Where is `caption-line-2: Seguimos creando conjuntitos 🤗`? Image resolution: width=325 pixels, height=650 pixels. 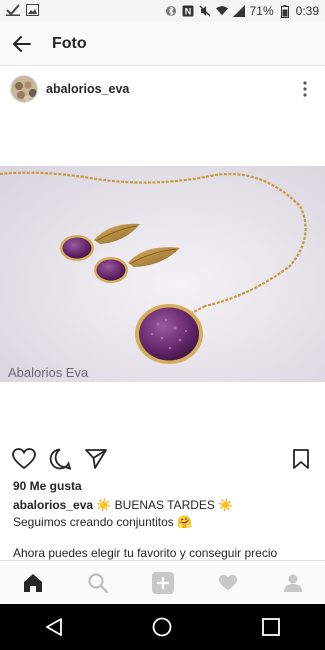 caption-line-2: Seguimos creando conjuntitos 🤗 is located at coordinates (103, 522).